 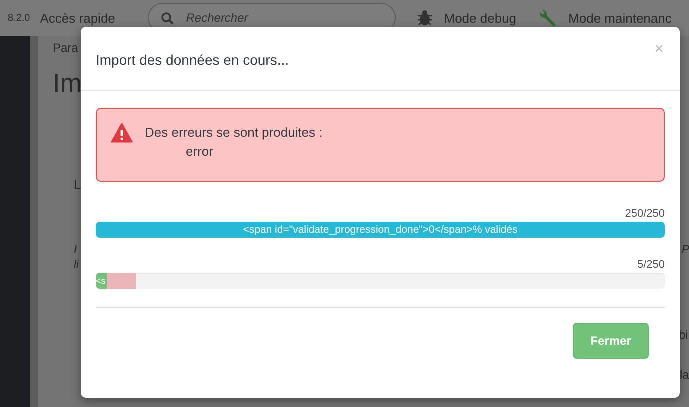 What do you see at coordinates (76, 250) in the screenshot?
I see `hint-text: I` at bounding box center [76, 250].